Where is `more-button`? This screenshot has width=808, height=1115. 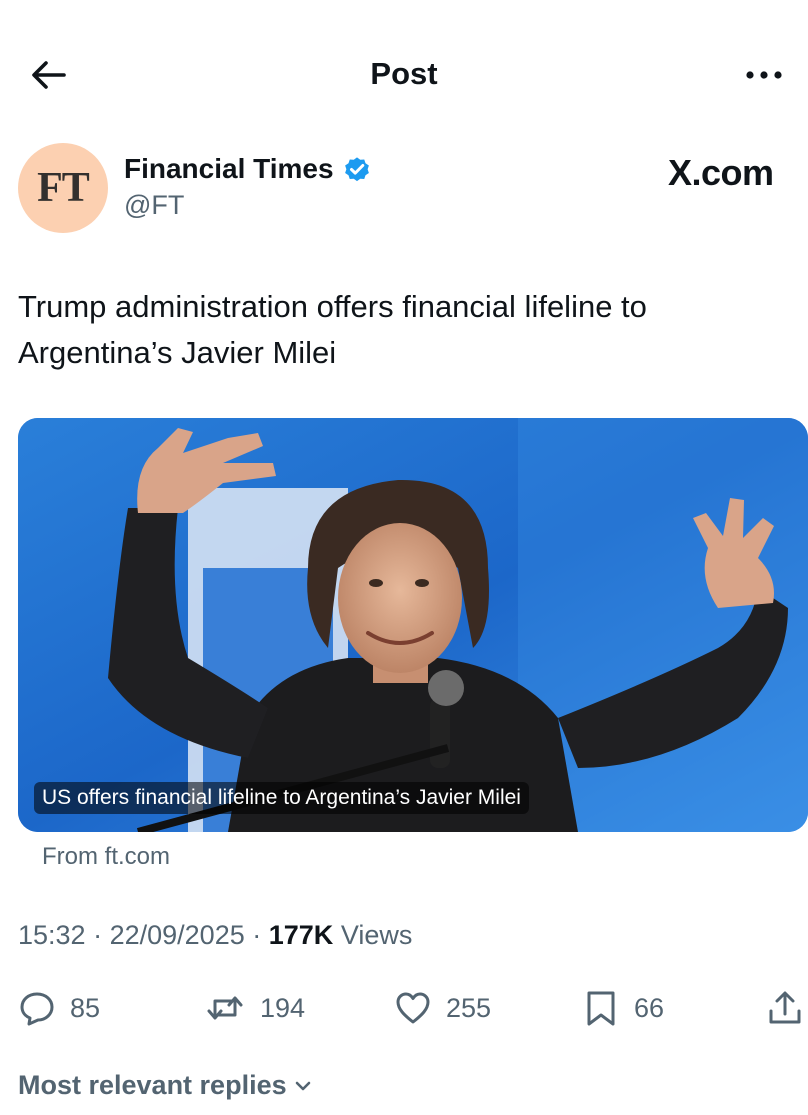 more-button is located at coordinates (764, 75).